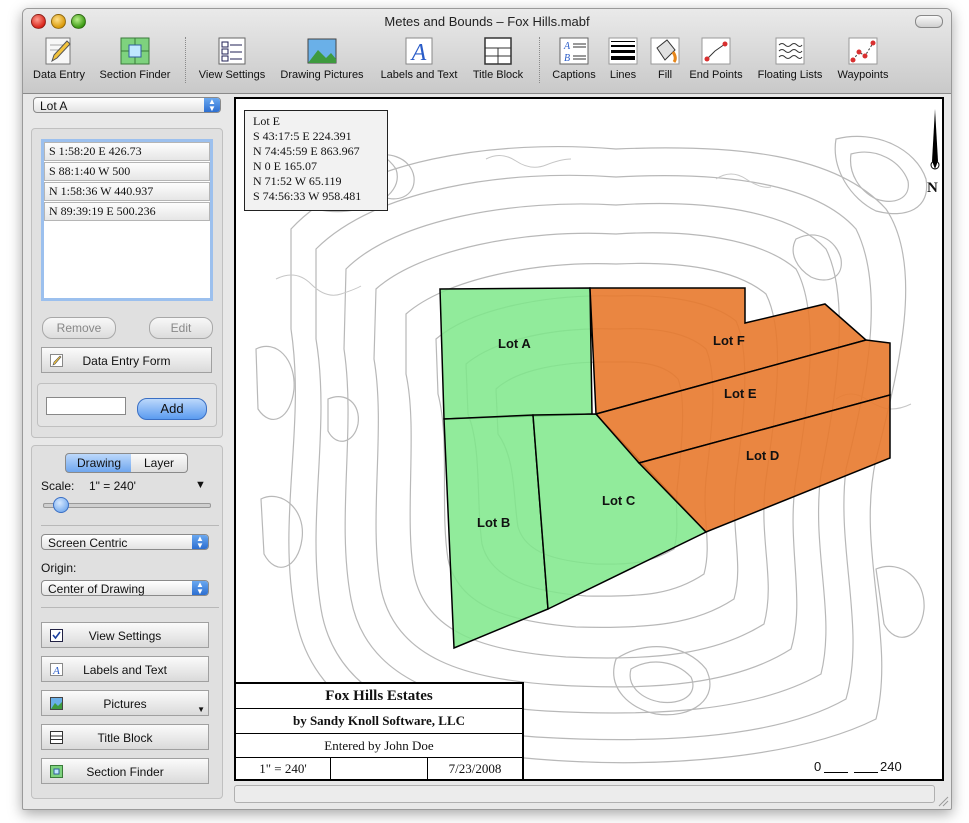  Describe the element at coordinates (516, 353) in the screenshot. I see `lot-a-shape` at that location.